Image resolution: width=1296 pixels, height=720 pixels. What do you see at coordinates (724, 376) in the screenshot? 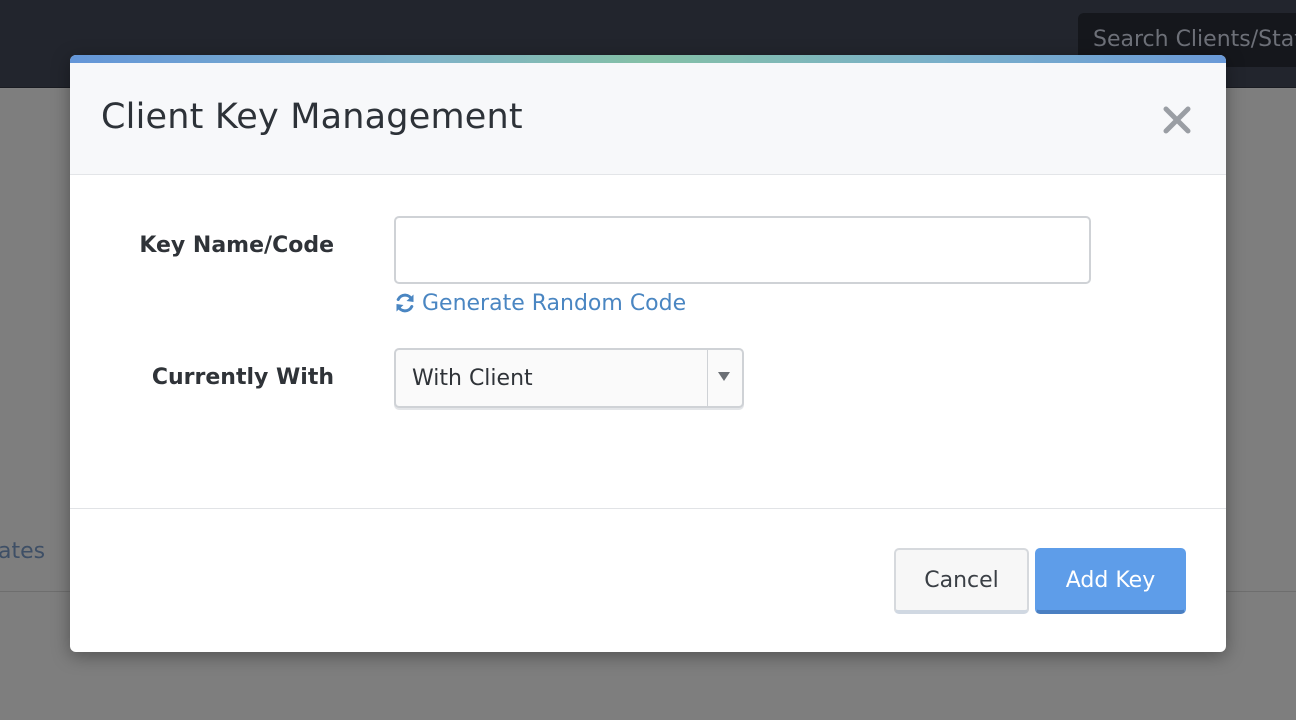
I see `chevron-down-icon` at bounding box center [724, 376].